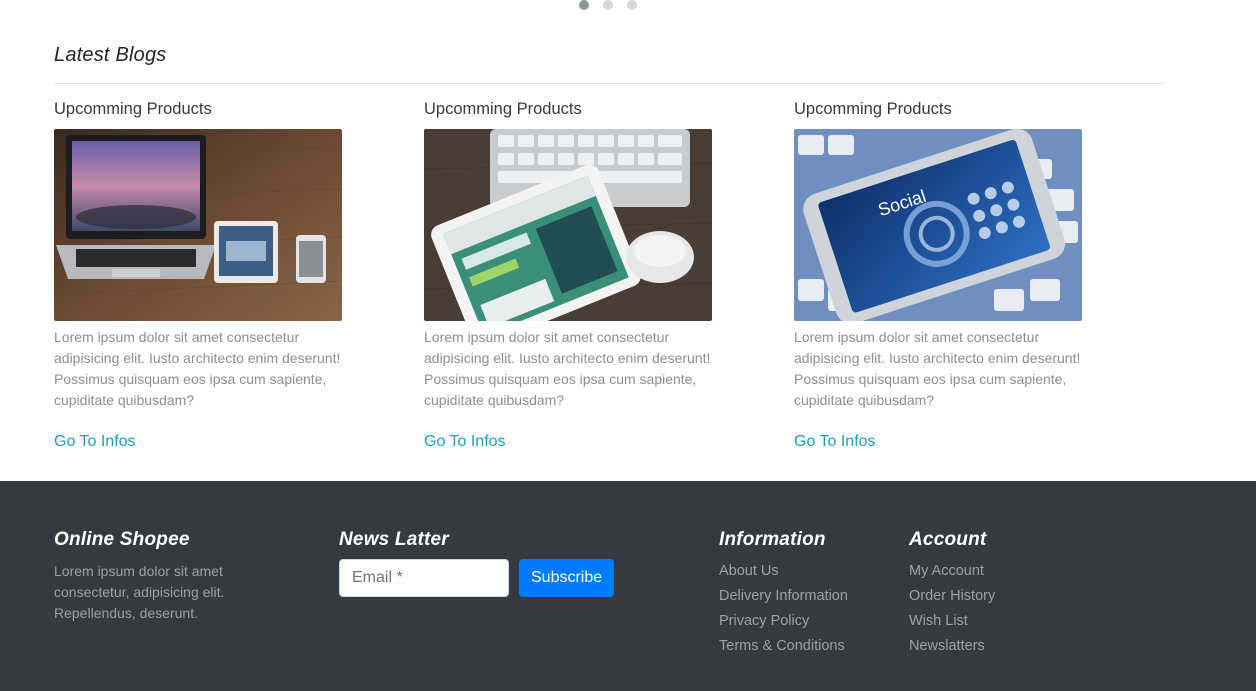 The height and width of the screenshot is (691, 1256). Describe the element at coordinates (952, 646) in the screenshot. I see `footer-link-newslatters: Newslatters` at that location.